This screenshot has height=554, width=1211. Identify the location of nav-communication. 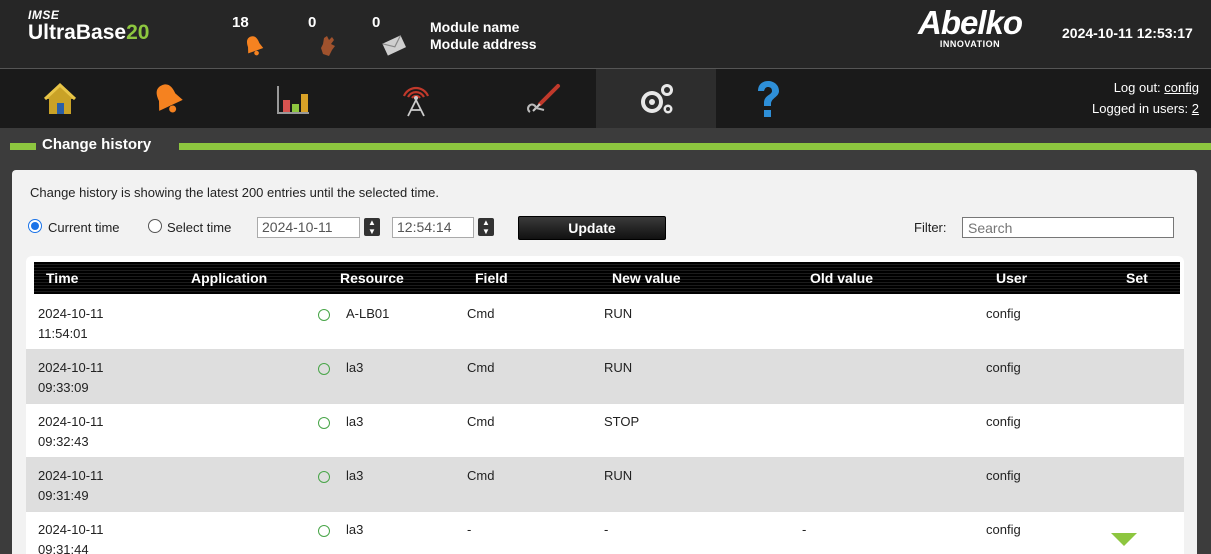
(416, 98).